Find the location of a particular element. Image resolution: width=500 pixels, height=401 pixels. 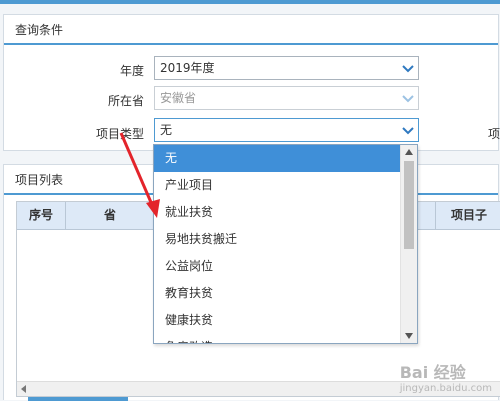

red-arrow-annotation is located at coordinates (139, 175).